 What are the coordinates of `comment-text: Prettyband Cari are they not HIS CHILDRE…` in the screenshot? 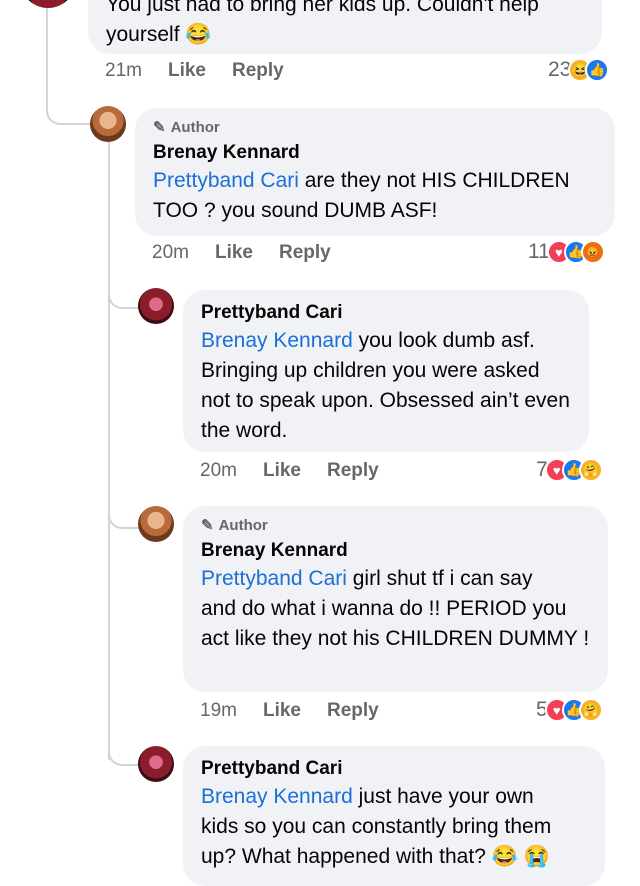 It's located at (361, 195).